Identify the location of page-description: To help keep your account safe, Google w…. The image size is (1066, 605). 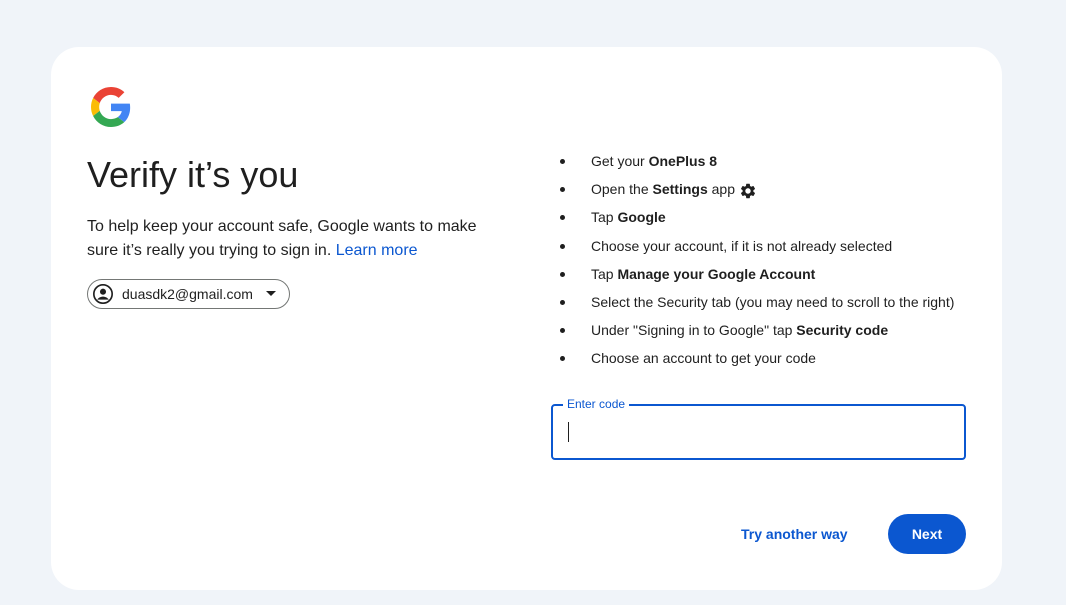
(297, 239).